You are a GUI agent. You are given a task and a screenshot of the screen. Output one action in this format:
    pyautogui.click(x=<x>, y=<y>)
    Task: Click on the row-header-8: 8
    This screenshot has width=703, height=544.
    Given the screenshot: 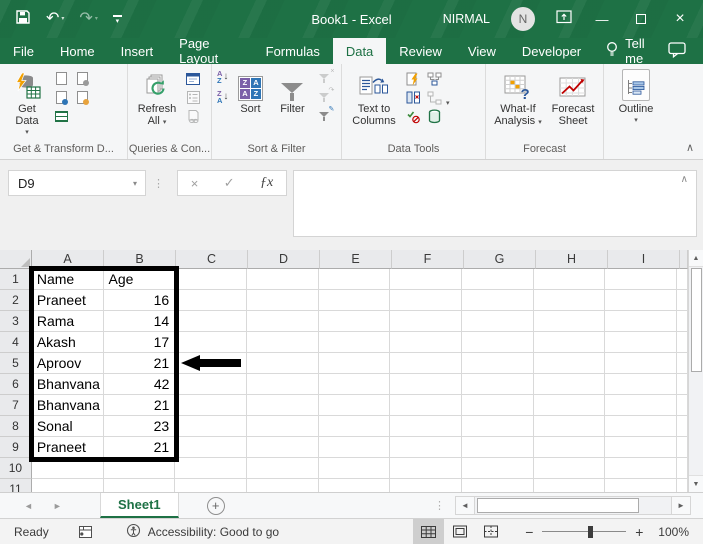 What is the action you would take?
    pyautogui.click(x=16, y=426)
    